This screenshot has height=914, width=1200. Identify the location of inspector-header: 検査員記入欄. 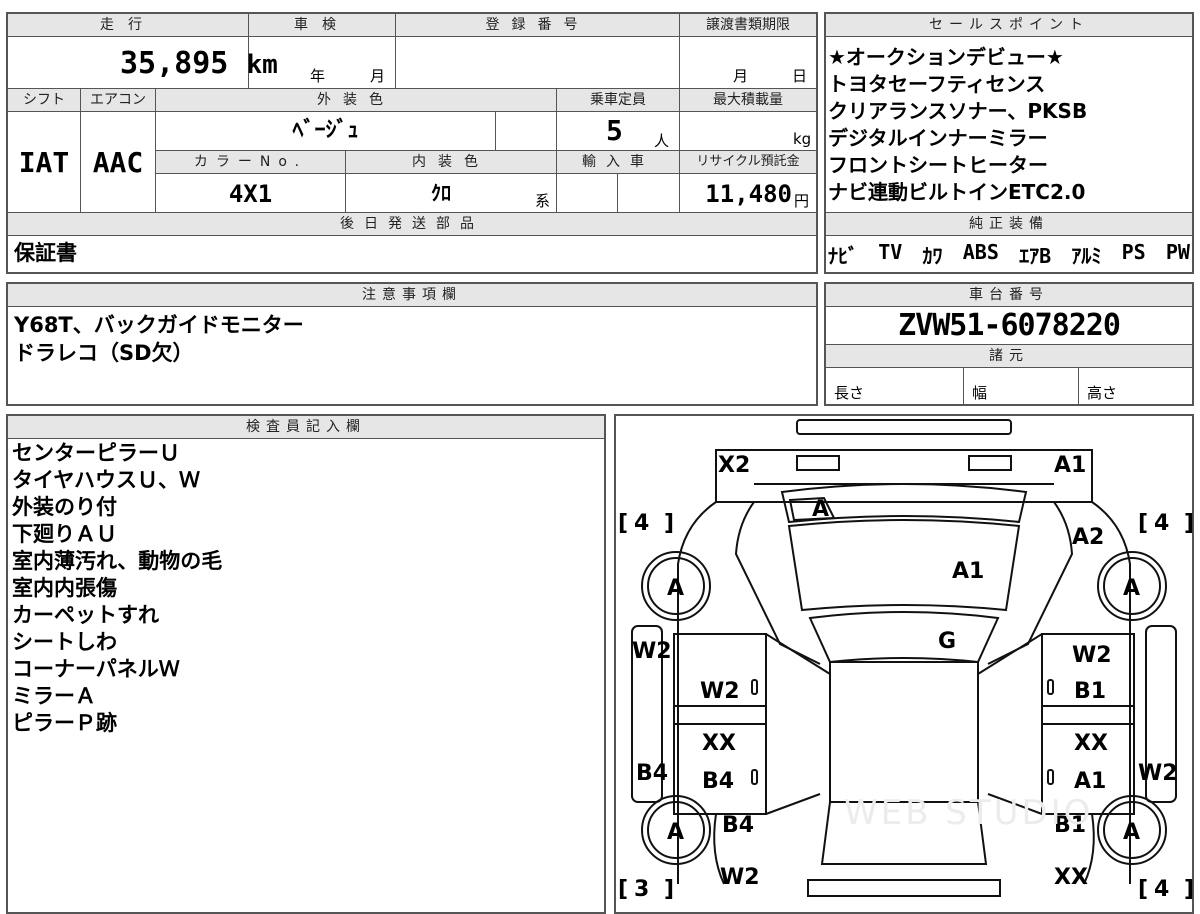
(306, 427).